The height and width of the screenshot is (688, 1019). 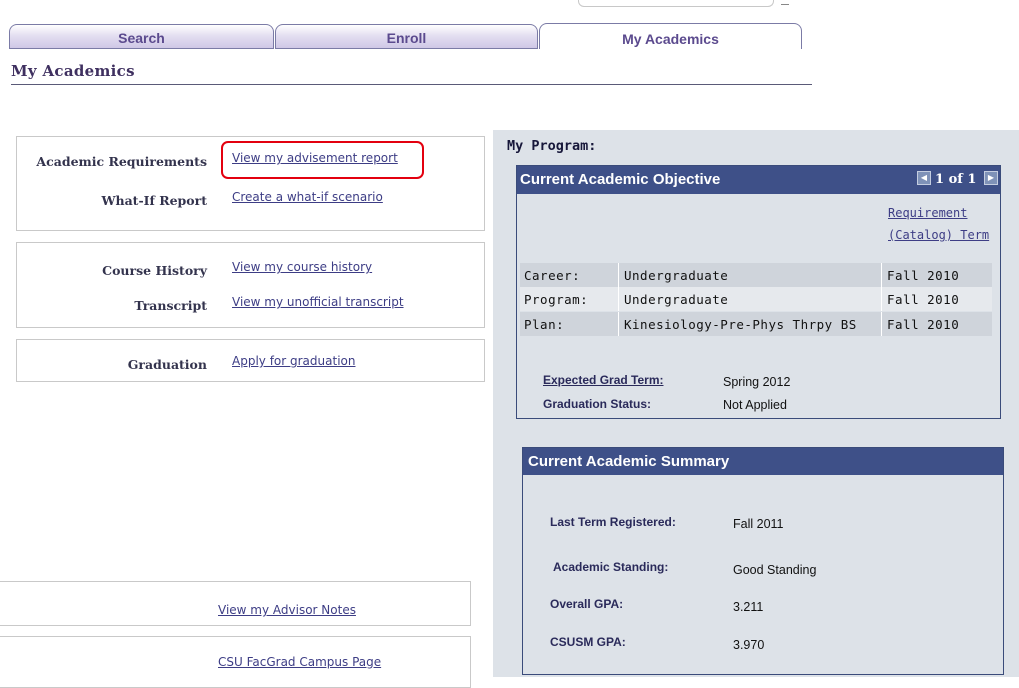 I want to click on row-label: Plan:, so click(x=544, y=324).